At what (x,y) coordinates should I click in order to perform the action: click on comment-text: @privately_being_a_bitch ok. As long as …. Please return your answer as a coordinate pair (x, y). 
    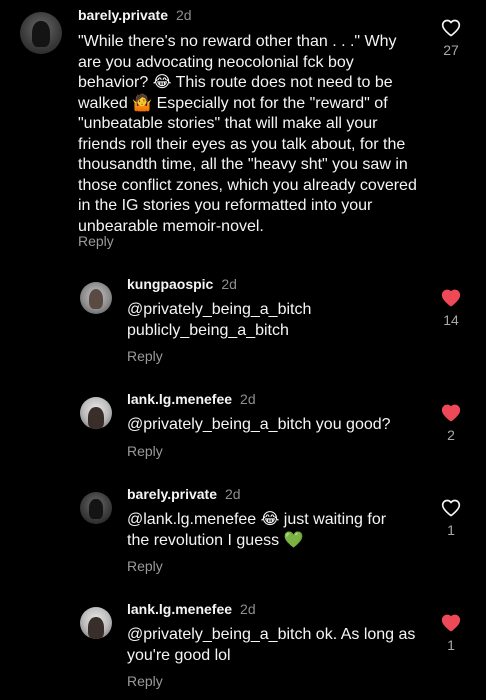
    Looking at the image, I should click on (271, 645).